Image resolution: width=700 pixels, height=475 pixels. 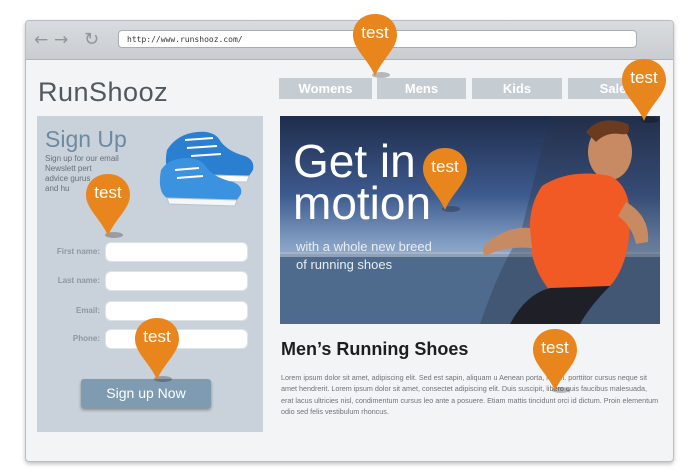 What do you see at coordinates (103, 92) in the screenshot?
I see `site-logo: RunShooz` at bounding box center [103, 92].